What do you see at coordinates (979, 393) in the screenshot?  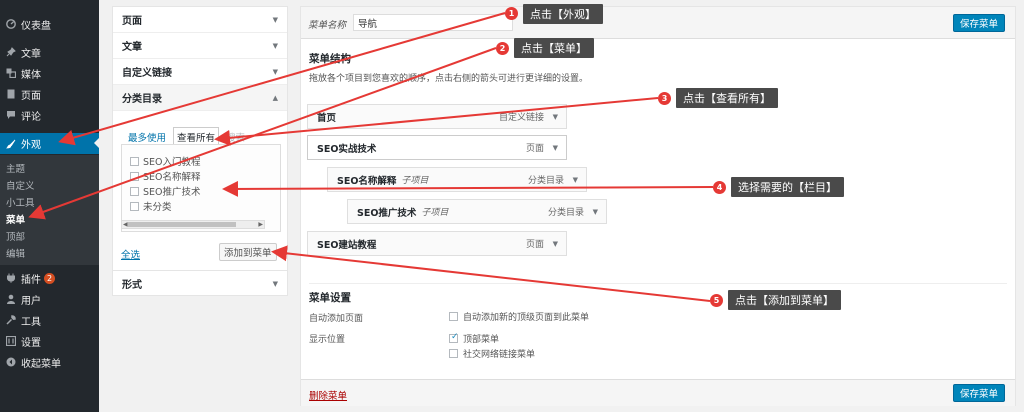 I see `save-menu-button-bottom: 保存菜单` at bounding box center [979, 393].